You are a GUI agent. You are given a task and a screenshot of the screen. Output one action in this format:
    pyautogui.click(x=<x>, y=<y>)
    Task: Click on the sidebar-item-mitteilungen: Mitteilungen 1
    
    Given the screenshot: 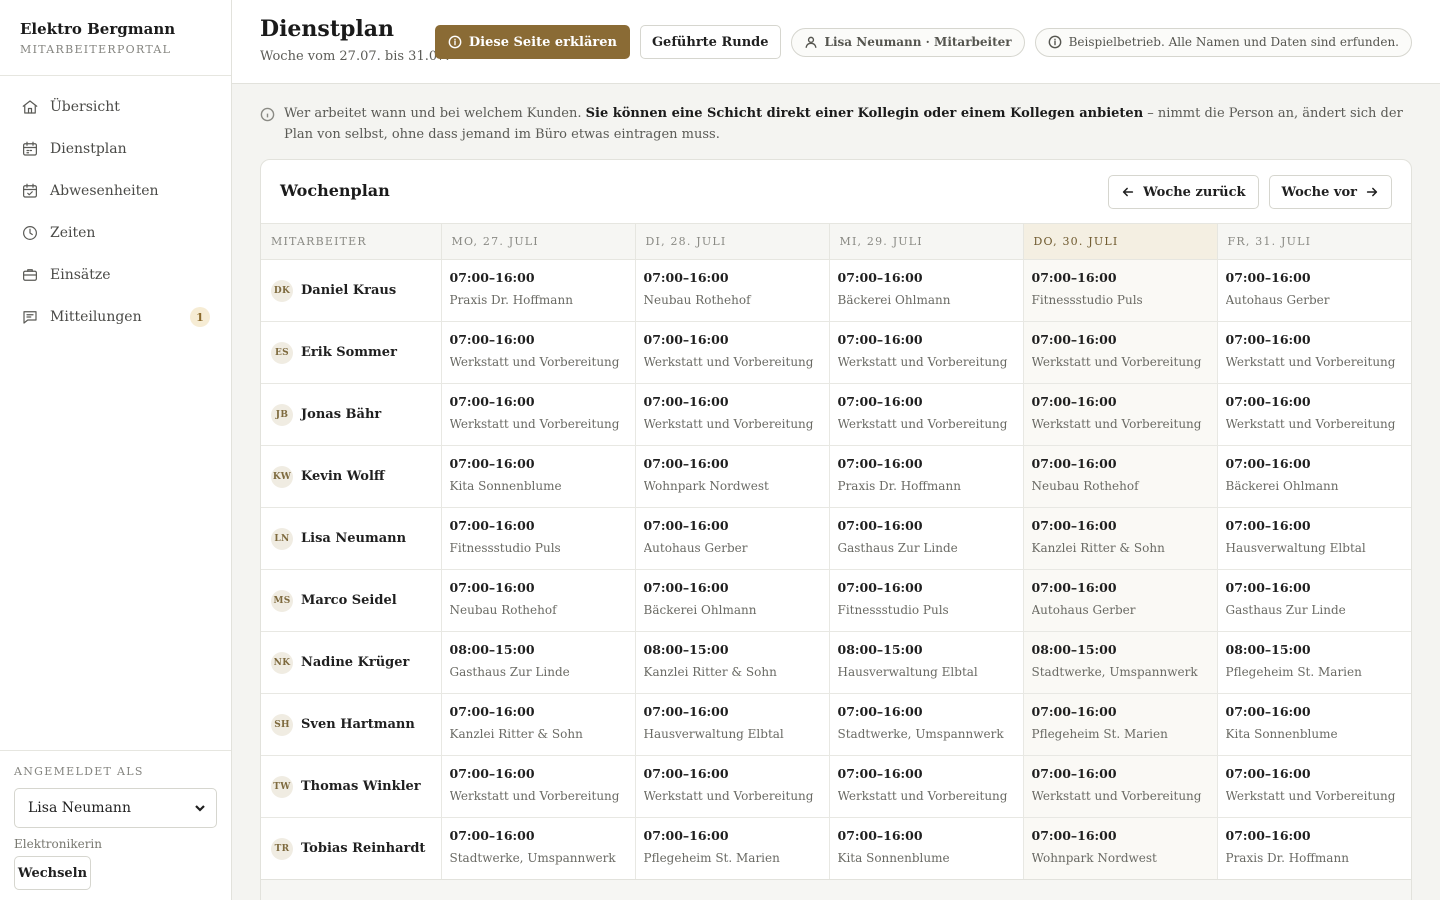 What is the action you would take?
    pyautogui.click(x=115, y=317)
    